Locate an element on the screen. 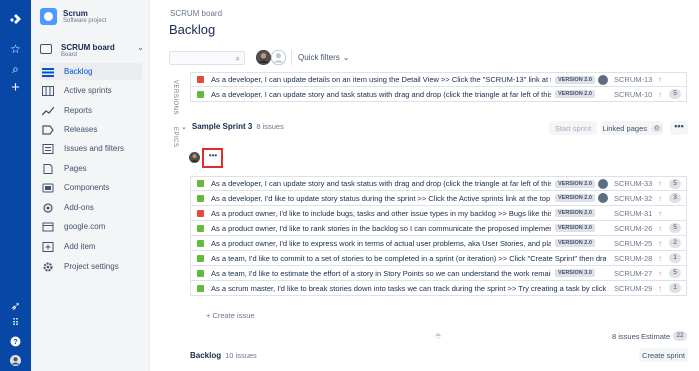  linked-pages-button: Linked pages 0 is located at coordinates (632, 128).